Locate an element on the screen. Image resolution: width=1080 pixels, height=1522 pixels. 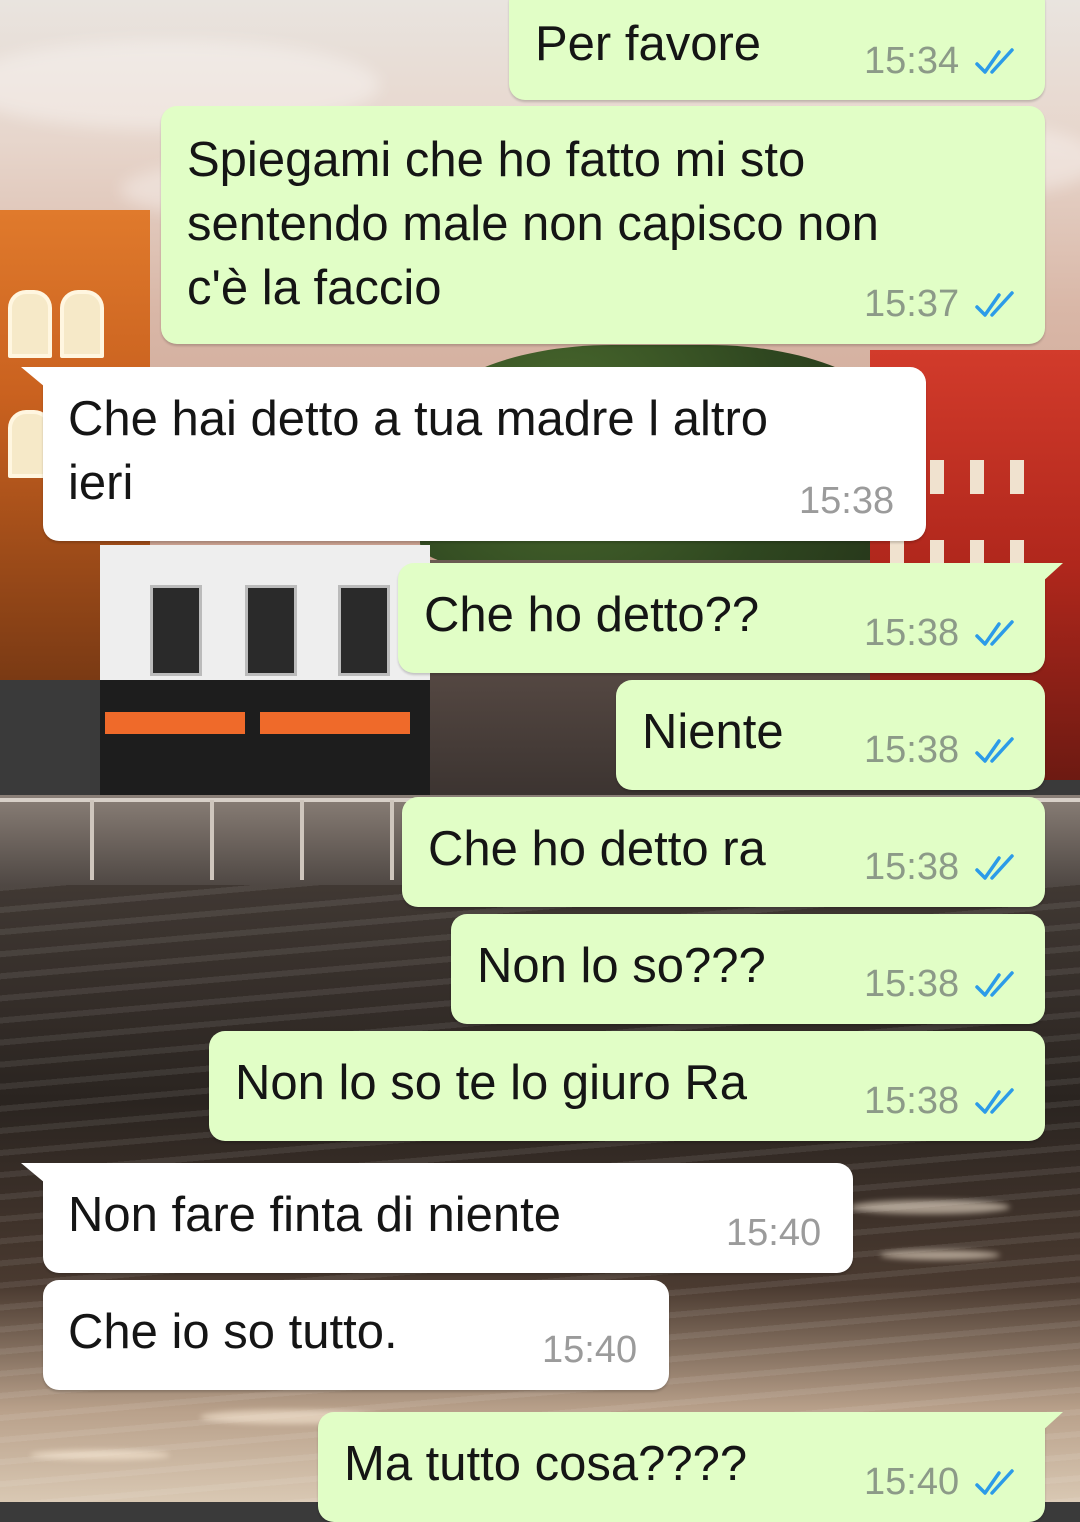
message-bubble-outgoing: Che ho detto?? 15:38 is located at coordinates (730, 618).